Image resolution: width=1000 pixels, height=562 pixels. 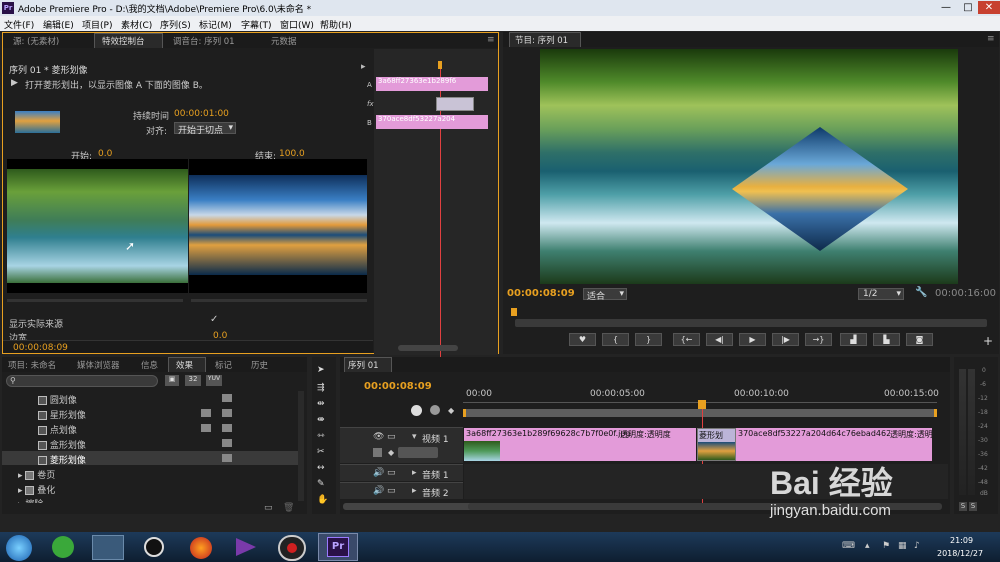 I want to click on refresh-app-icon, so click(x=63, y=547).